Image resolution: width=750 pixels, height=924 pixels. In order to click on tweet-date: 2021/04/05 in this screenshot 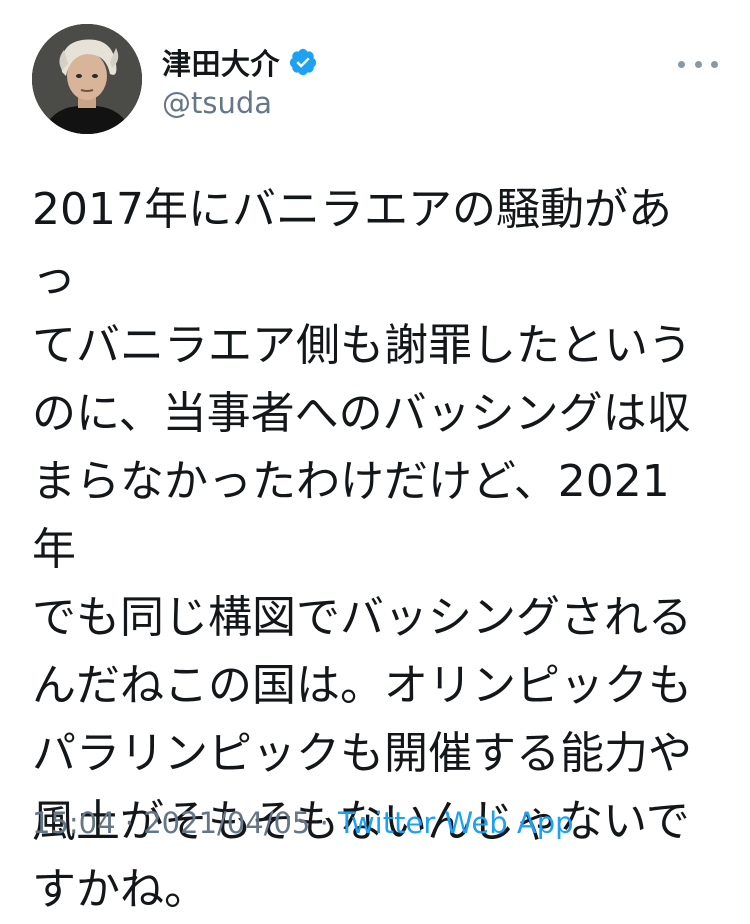, I will do `click(226, 823)`.